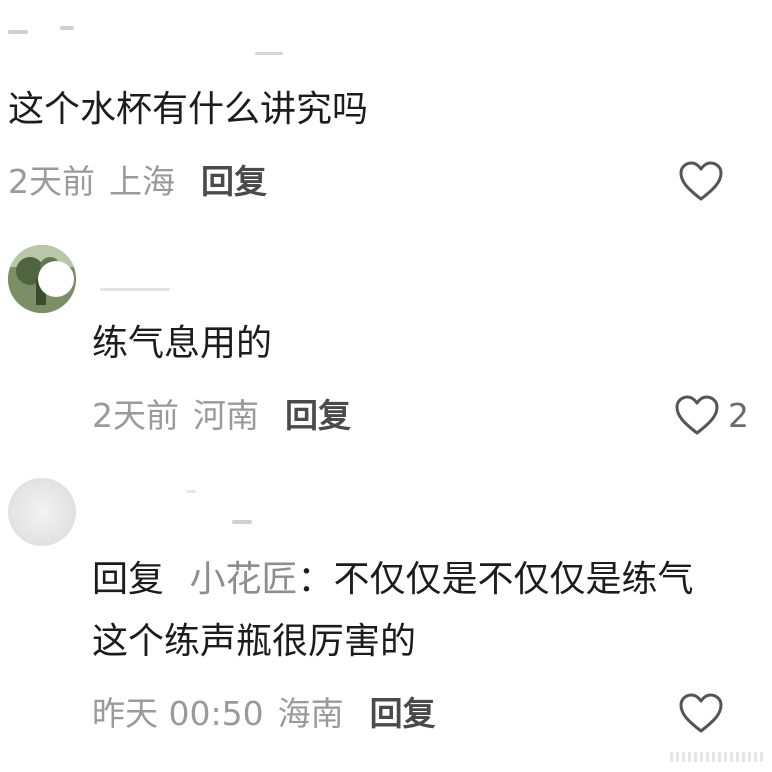 Image resolution: width=772 pixels, height=772 pixels. Describe the element at coordinates (243, 579) in the screenshot. I see `reply-target-user: 小花匠` at that location.